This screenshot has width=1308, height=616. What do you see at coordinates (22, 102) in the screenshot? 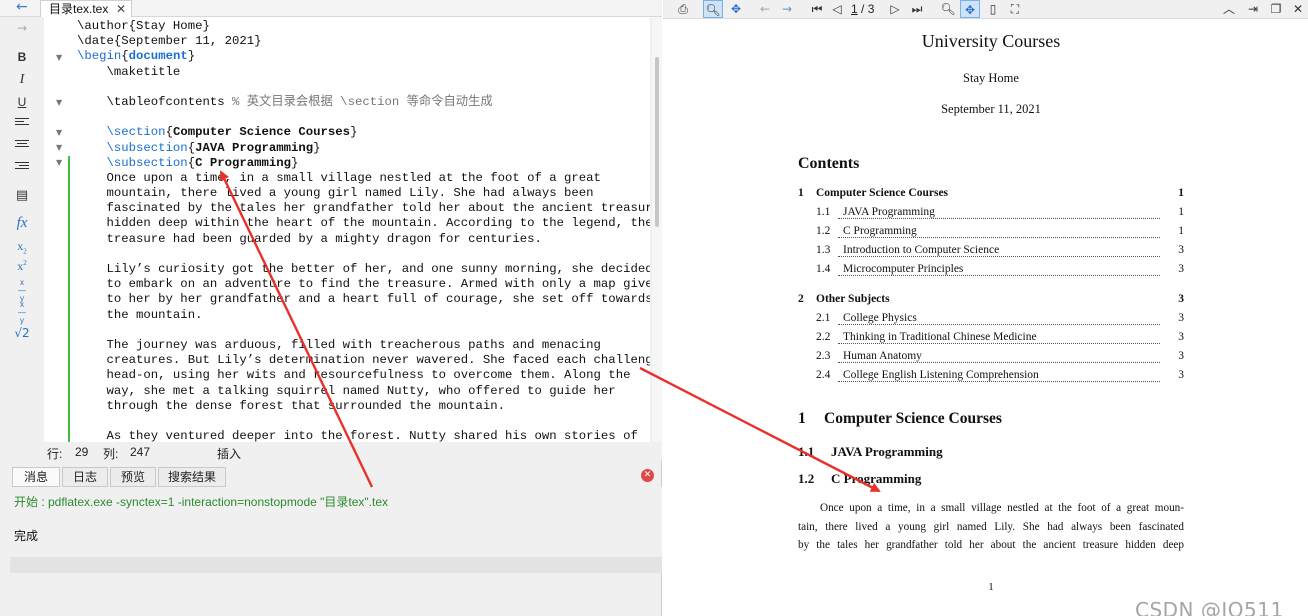
I see `underline-icon: U` at bounding box center [22, 102].